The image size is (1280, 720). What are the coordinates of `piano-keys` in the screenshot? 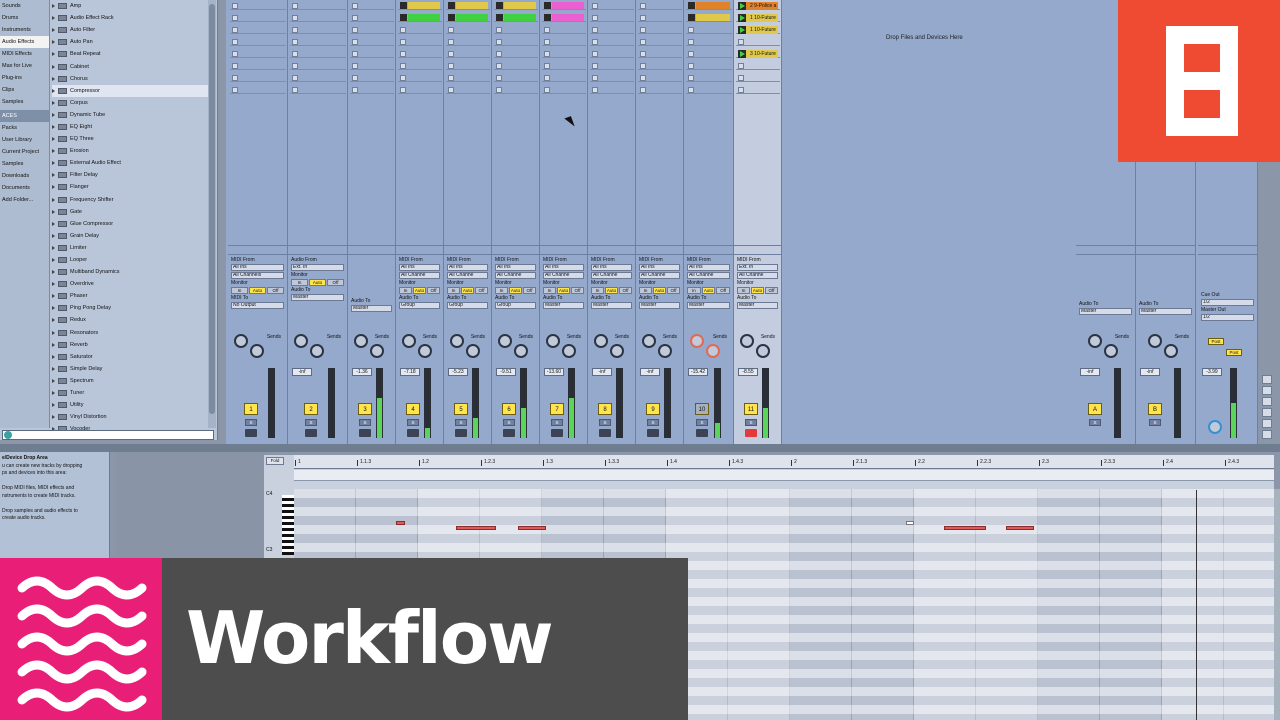 It's located at (288, 525).